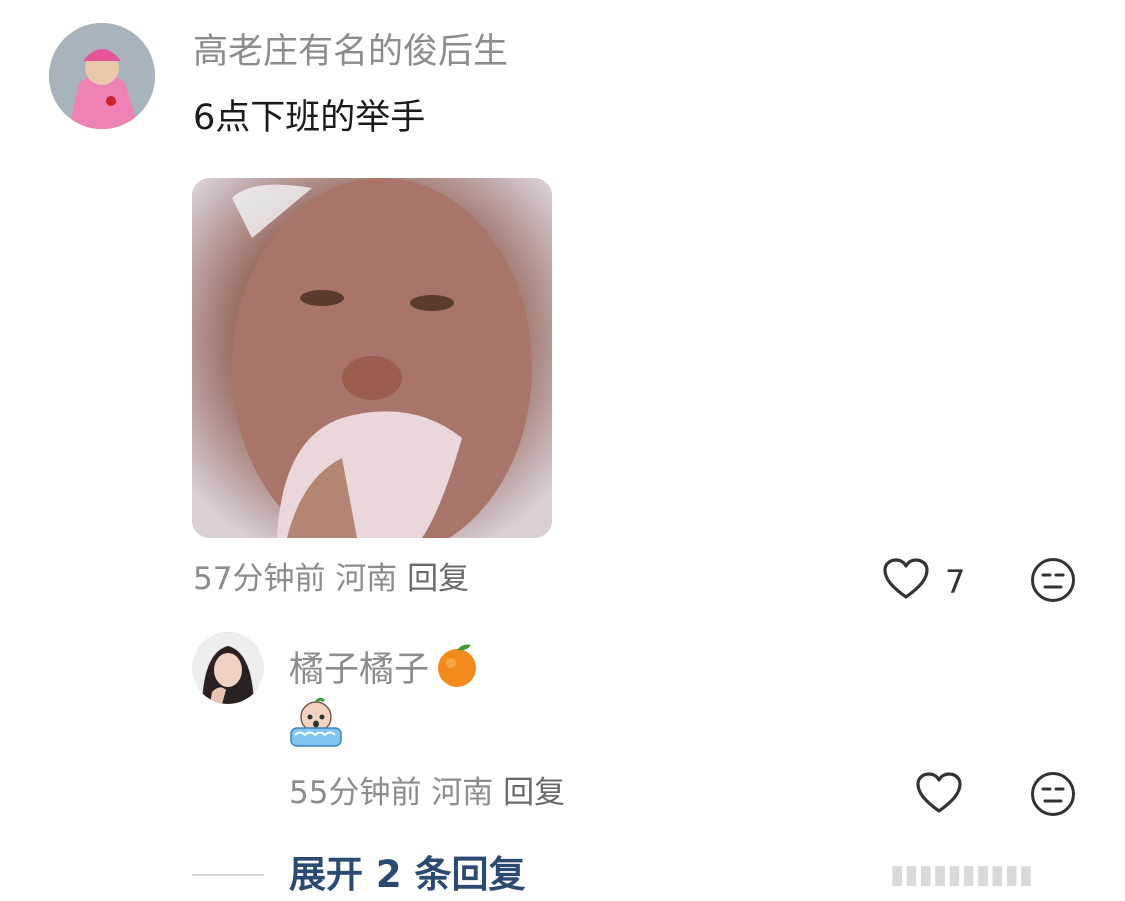  Describe the element at coordinates (427, 793) in the screenshot. I see `reply-meta: 55分钟前 河南 回复` at that location.